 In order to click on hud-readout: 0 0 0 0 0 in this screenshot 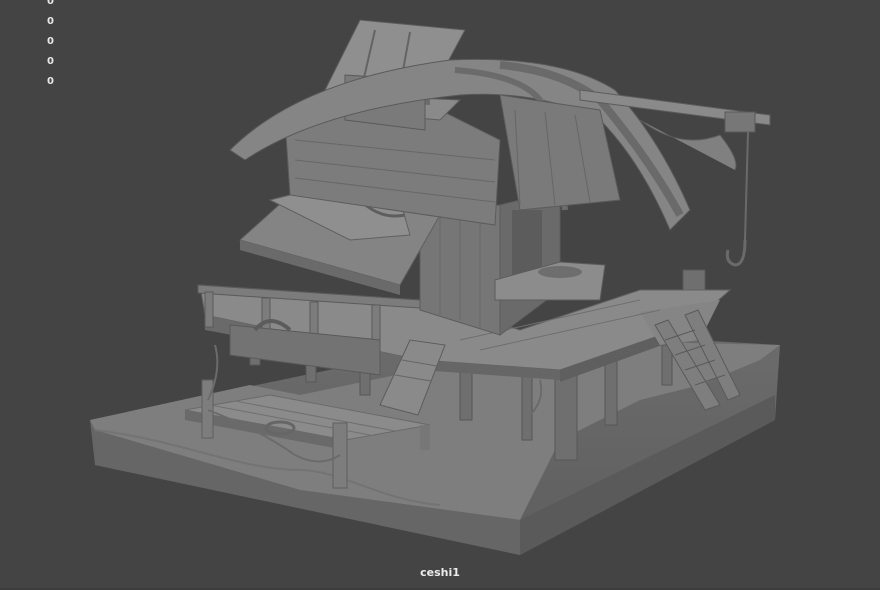, I will do `click(50, 46)`.